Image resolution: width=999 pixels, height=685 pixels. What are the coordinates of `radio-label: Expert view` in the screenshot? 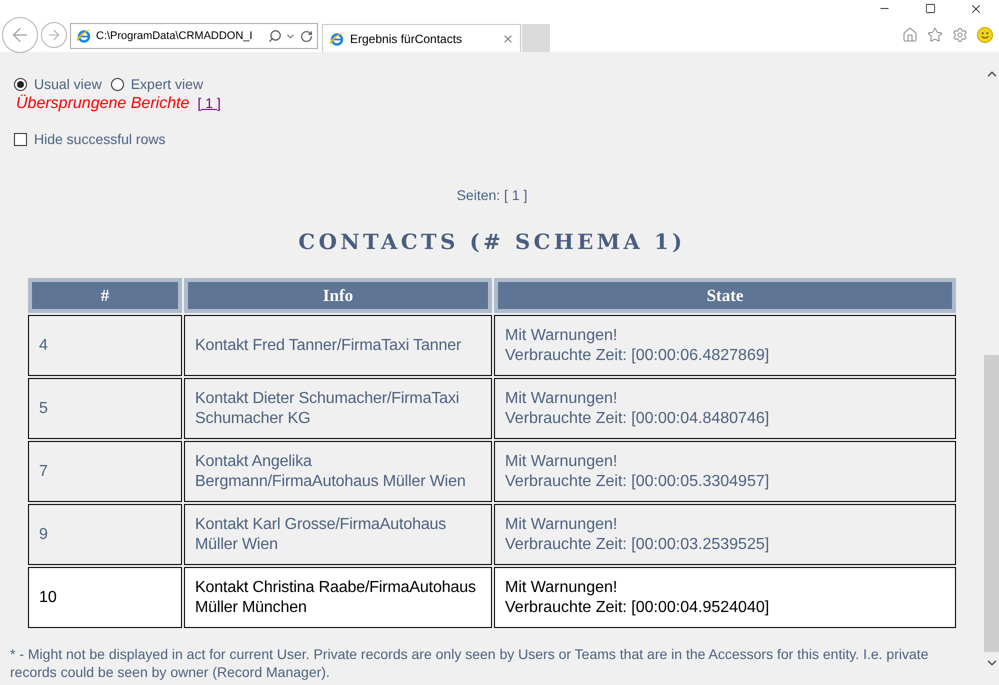 It's located at (167, 84).